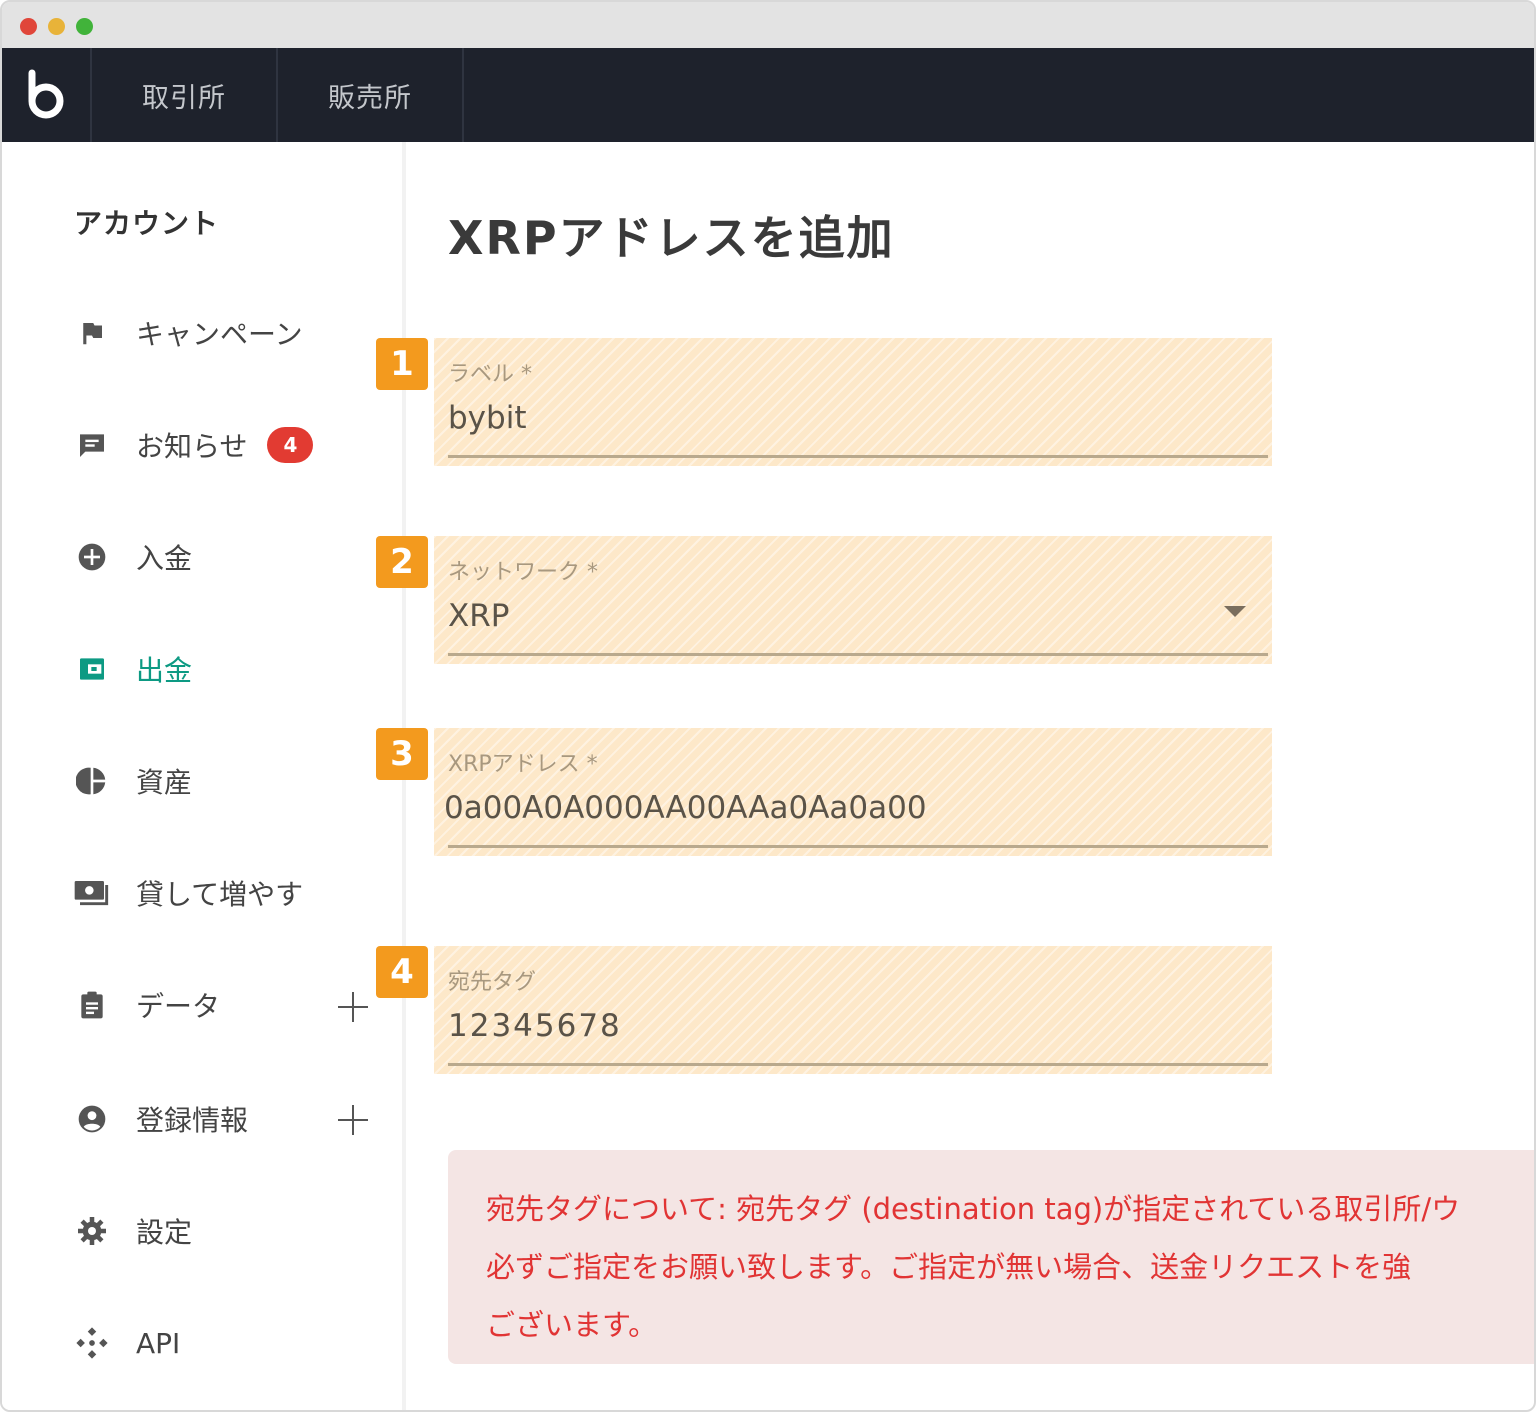  Describe the element at coordinates (490, 374) in the screenshot. I see `label-field-label: ラベル *` at that location.